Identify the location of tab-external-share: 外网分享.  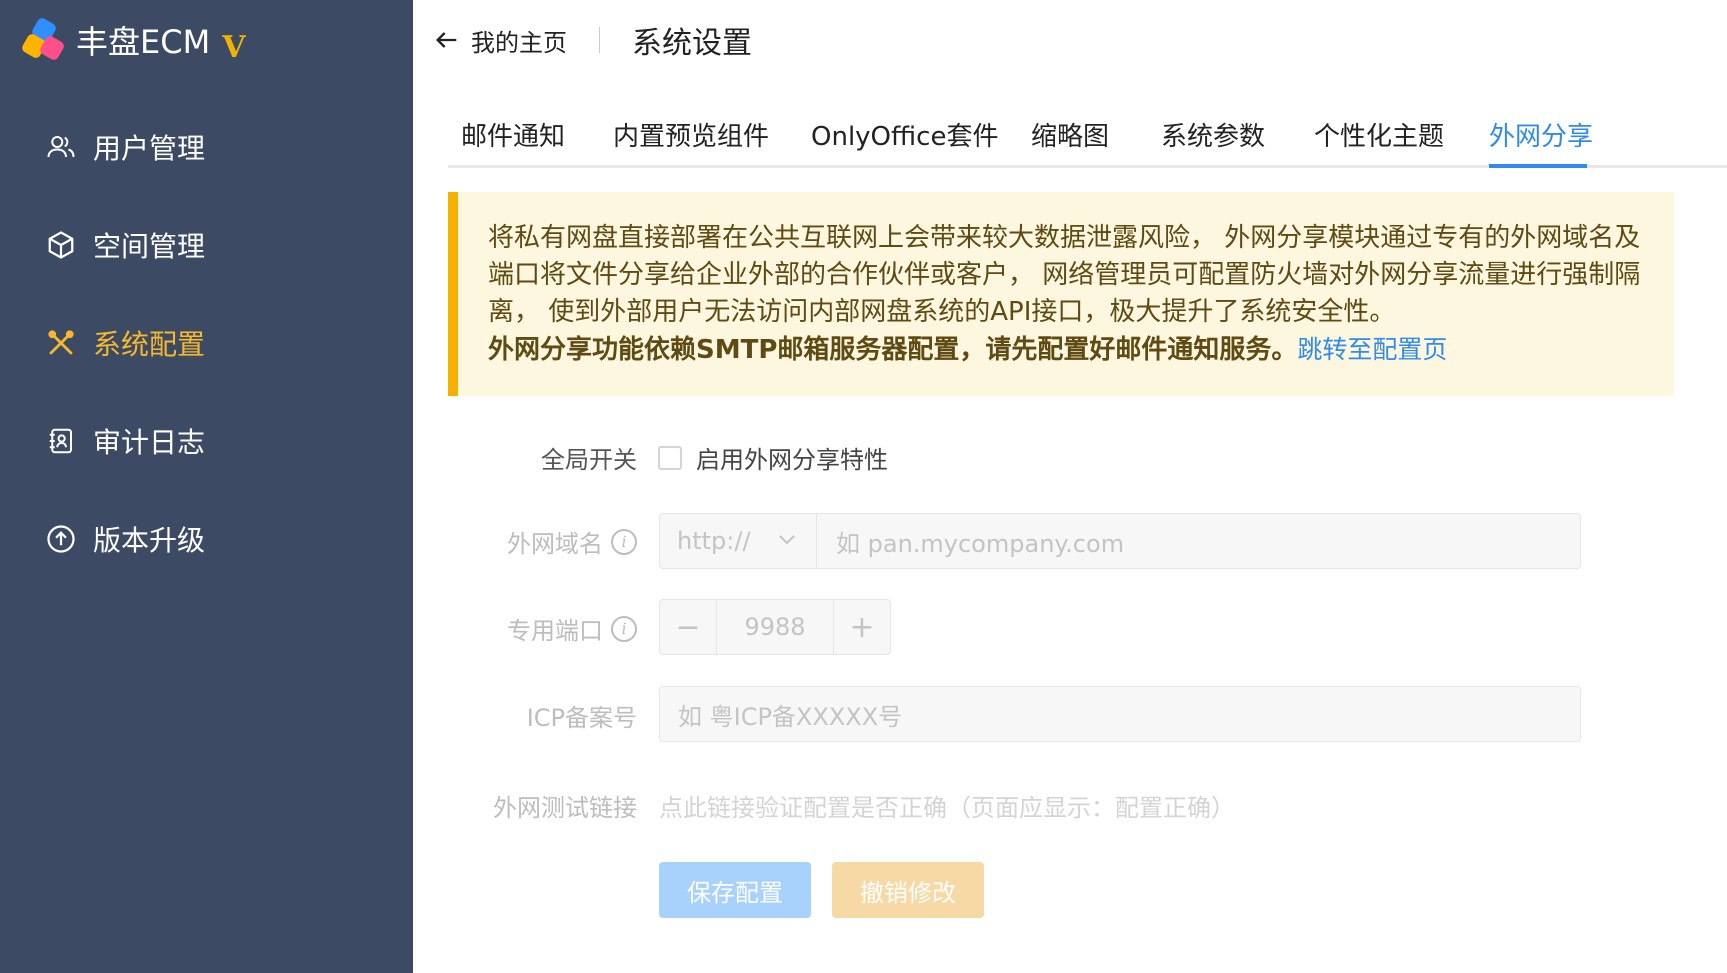
(1541, 134).